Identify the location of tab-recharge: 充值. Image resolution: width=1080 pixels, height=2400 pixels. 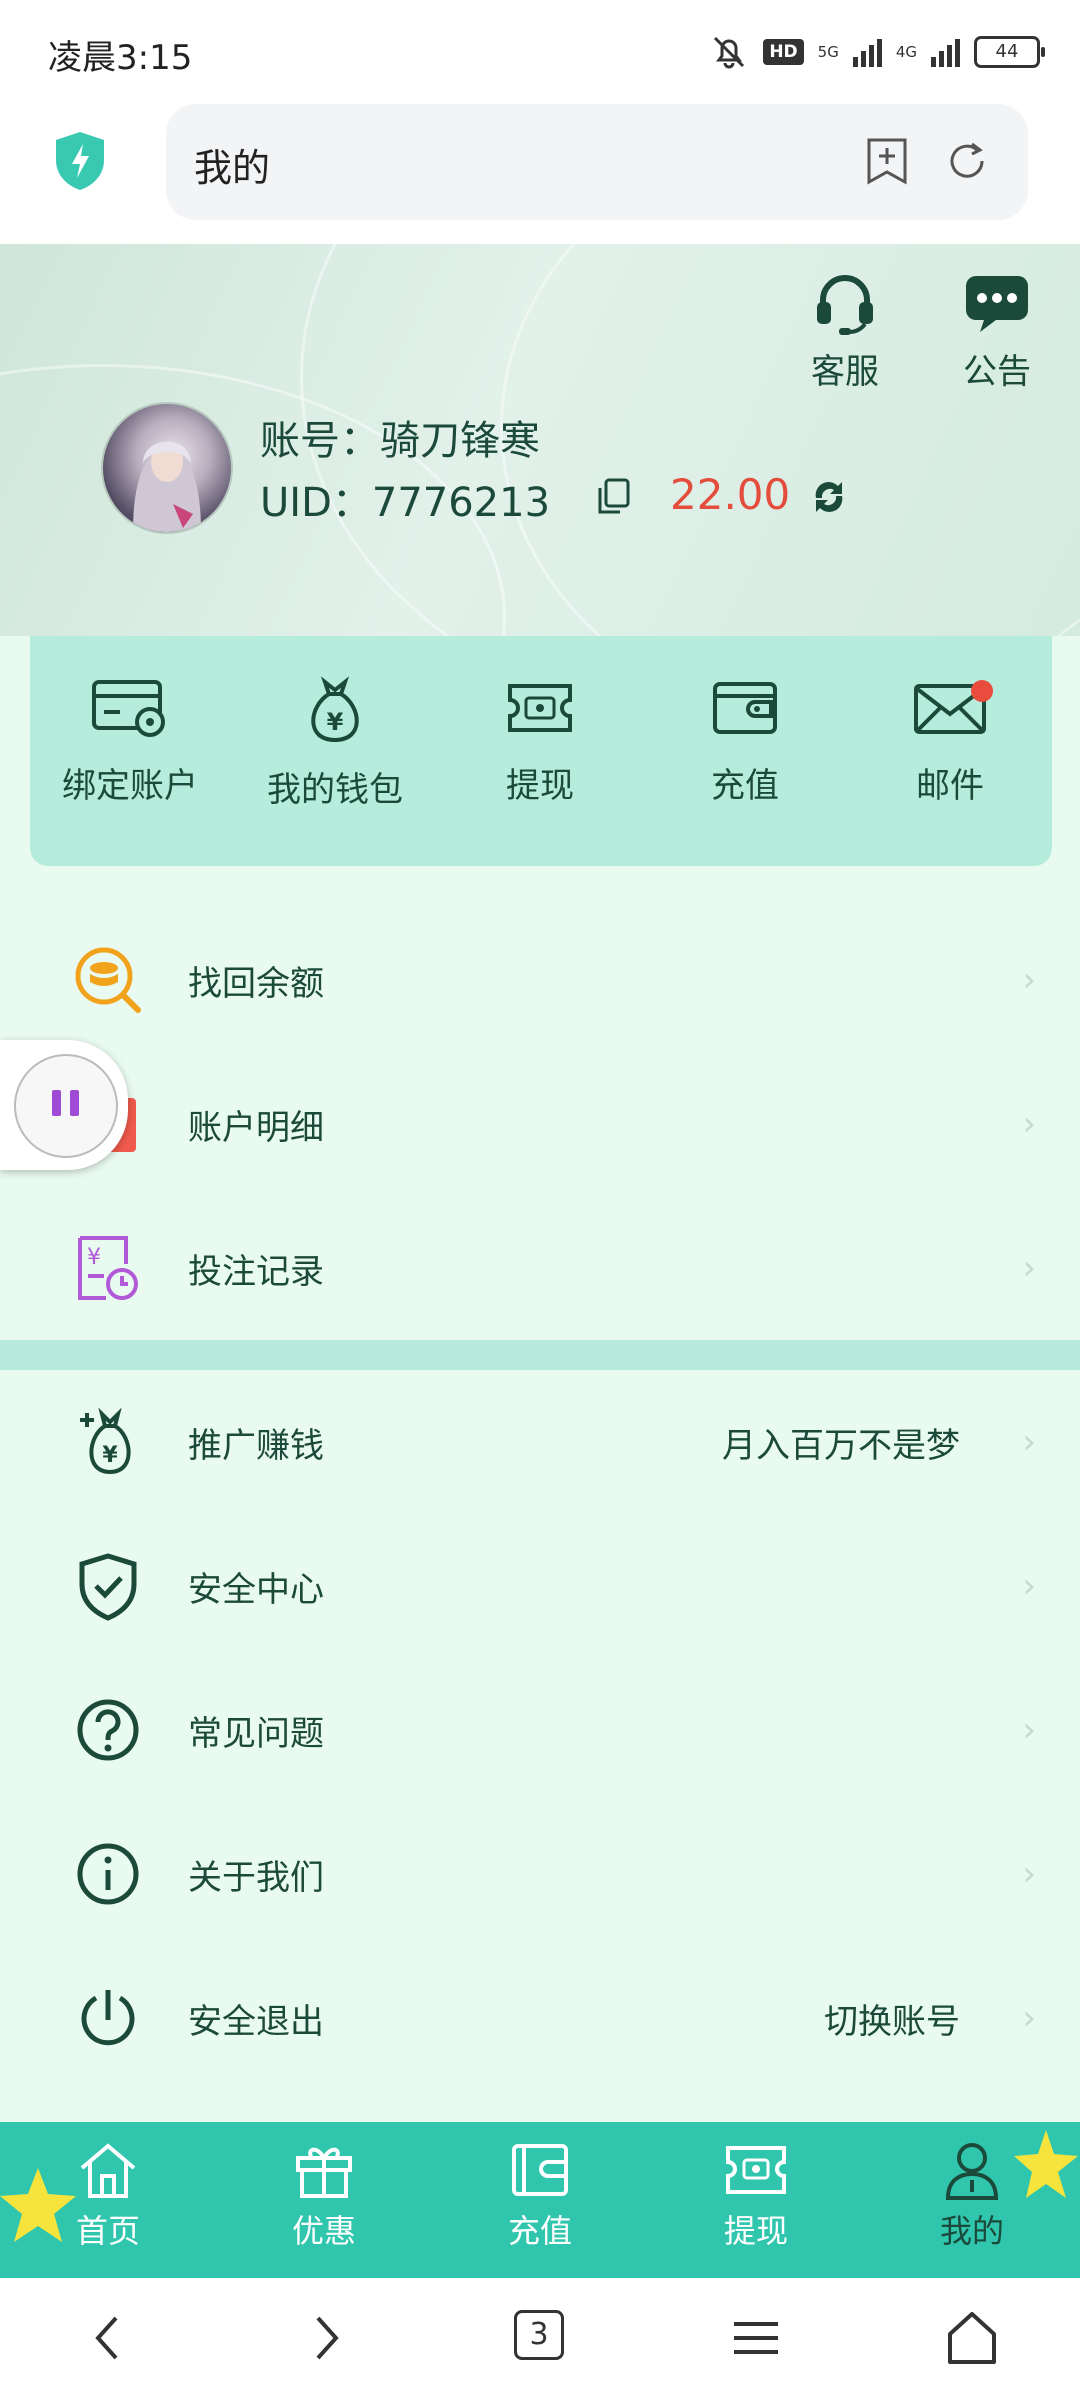
(540, 2196).